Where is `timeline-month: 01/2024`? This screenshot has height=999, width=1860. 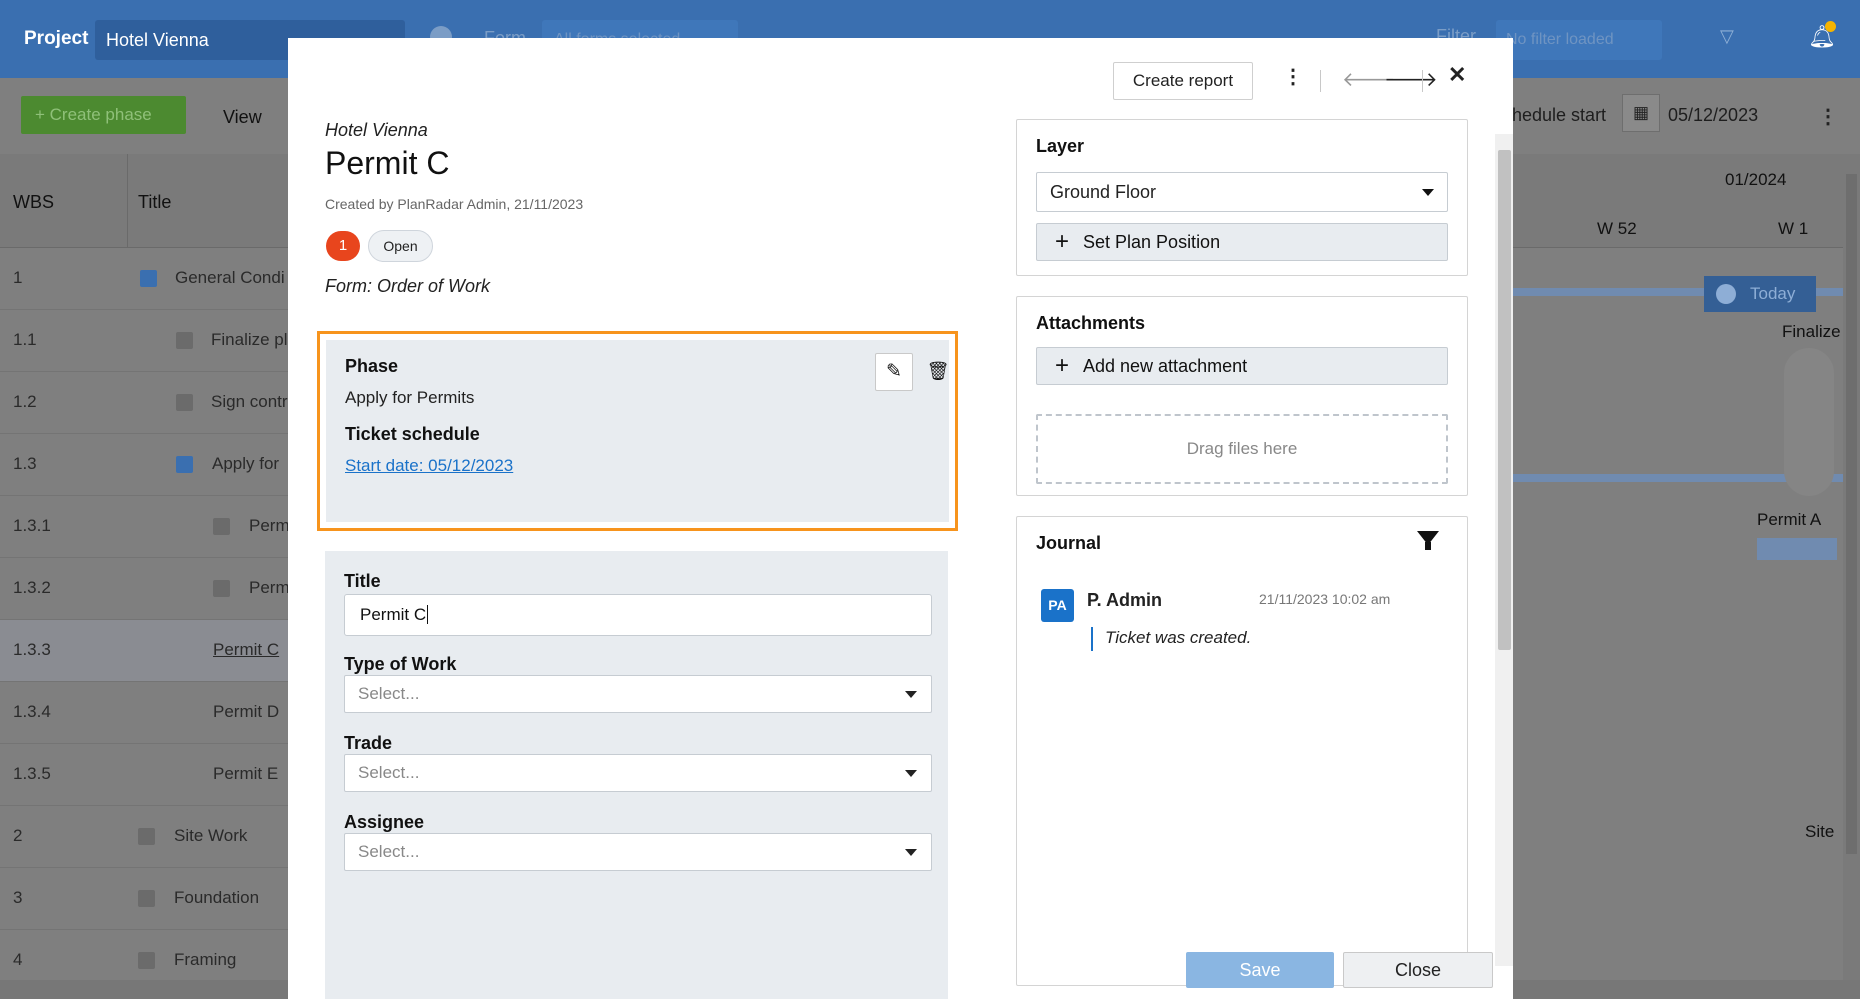
timeline-month: 01/2024 is located at coordinates (1756, 179).